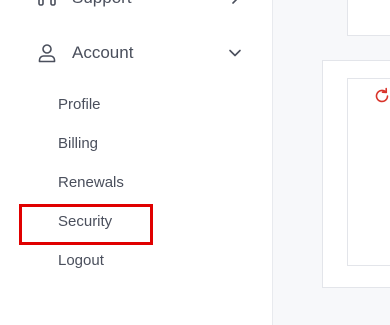  What do you see at coordinates (79, 104) in the screenshot?
I see `submenu-item-profile: Profile` at bounding box center [79, 104].